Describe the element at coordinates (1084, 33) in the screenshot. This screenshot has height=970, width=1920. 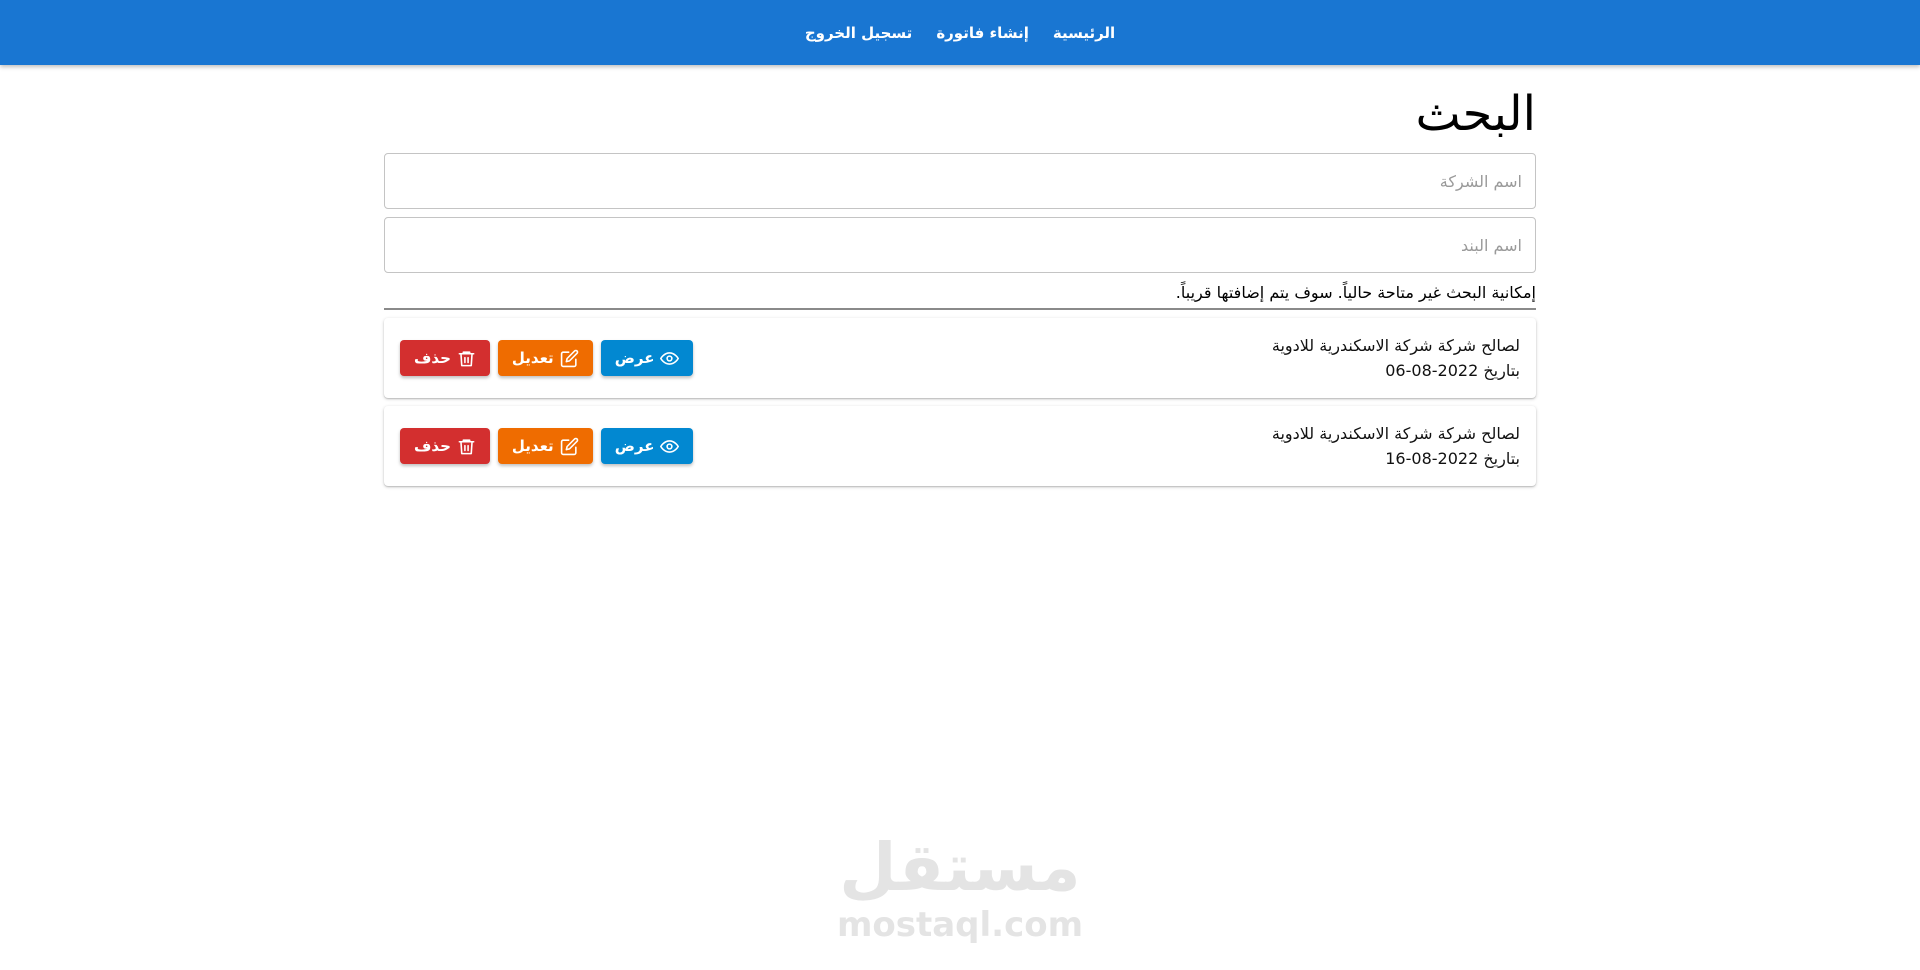
I see `nav-home-link: الرئيسية` at that location.